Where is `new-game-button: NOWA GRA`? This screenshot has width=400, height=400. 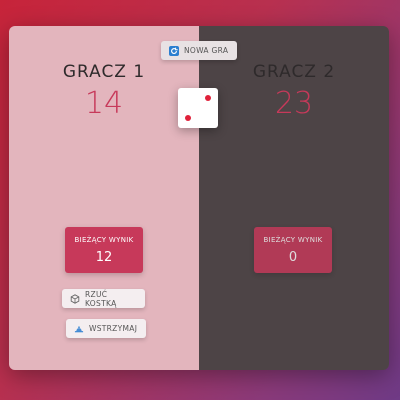
new-game-button: NOWA GRA is located at coordinates (199, 50).